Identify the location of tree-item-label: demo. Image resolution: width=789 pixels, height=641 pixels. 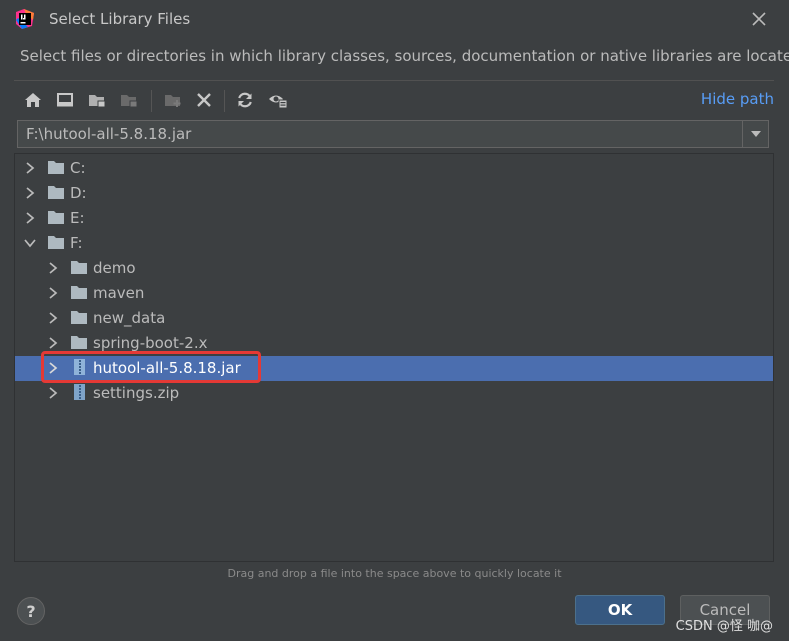
(114, 268).